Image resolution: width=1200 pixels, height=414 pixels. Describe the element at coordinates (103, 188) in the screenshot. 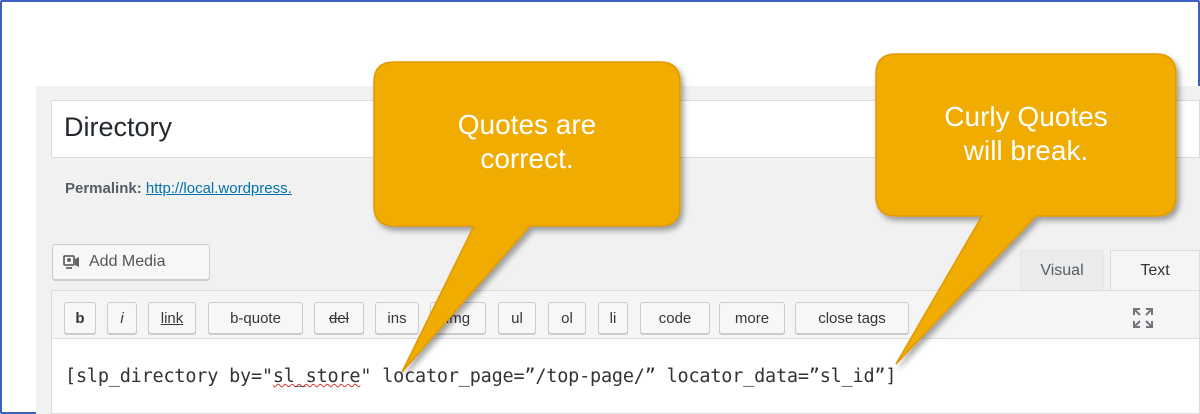

I see `permalink-label: Permalink:` at that location.